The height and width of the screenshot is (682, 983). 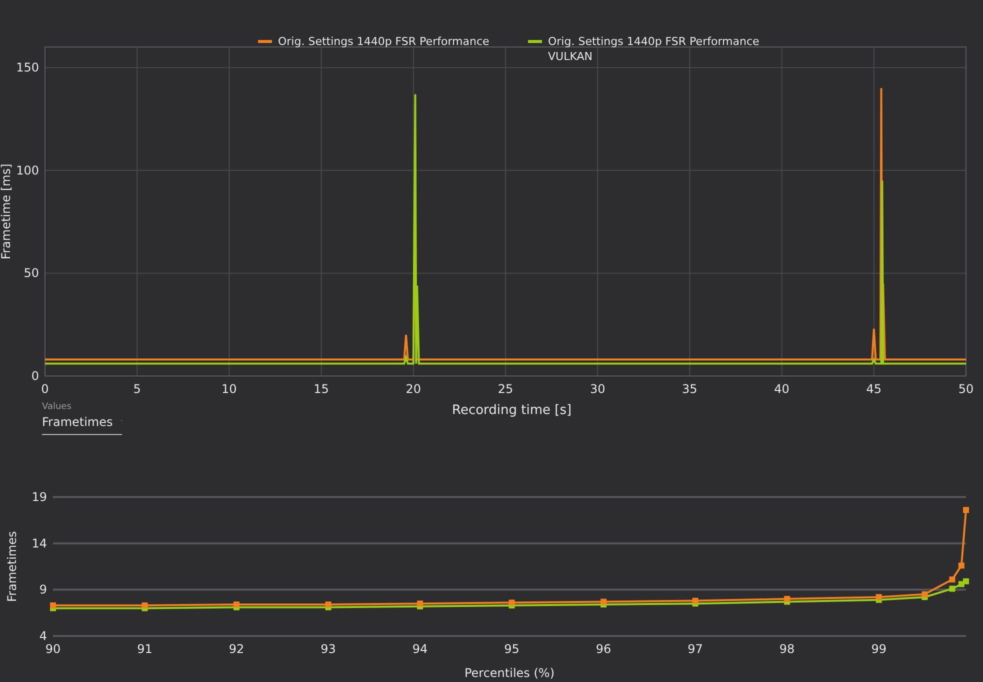 What do you see at coordinates (43, 636) in the screenshot?
I see `axis-tick-label: 4` at bounding box center [43, 636].